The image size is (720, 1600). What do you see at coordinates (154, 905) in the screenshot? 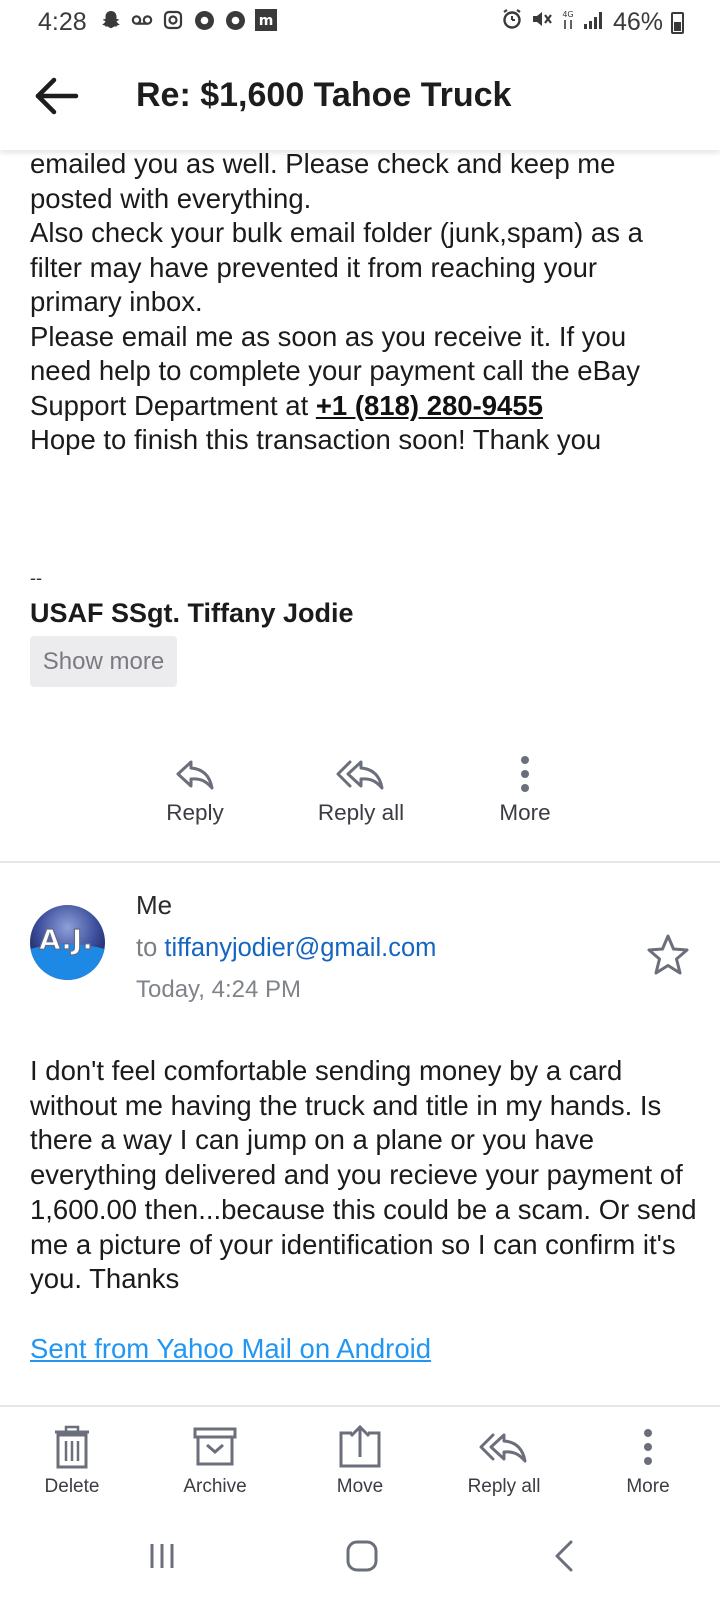
I see `sender-name: Me` at bounding box center [154, 905].